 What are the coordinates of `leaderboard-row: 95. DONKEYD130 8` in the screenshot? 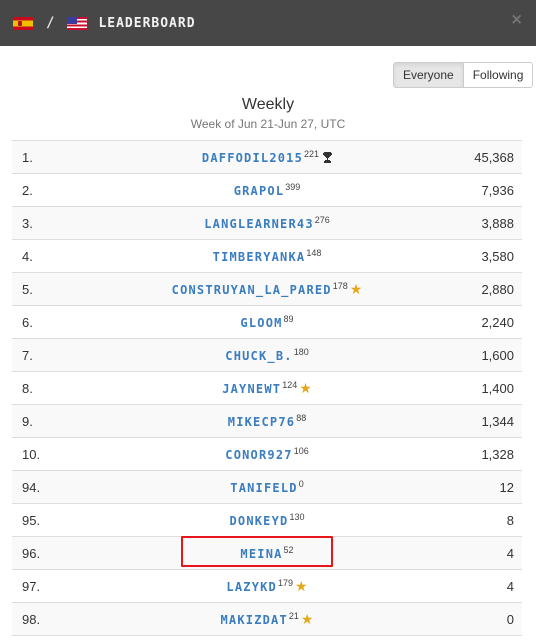 It's located at (267, 520).